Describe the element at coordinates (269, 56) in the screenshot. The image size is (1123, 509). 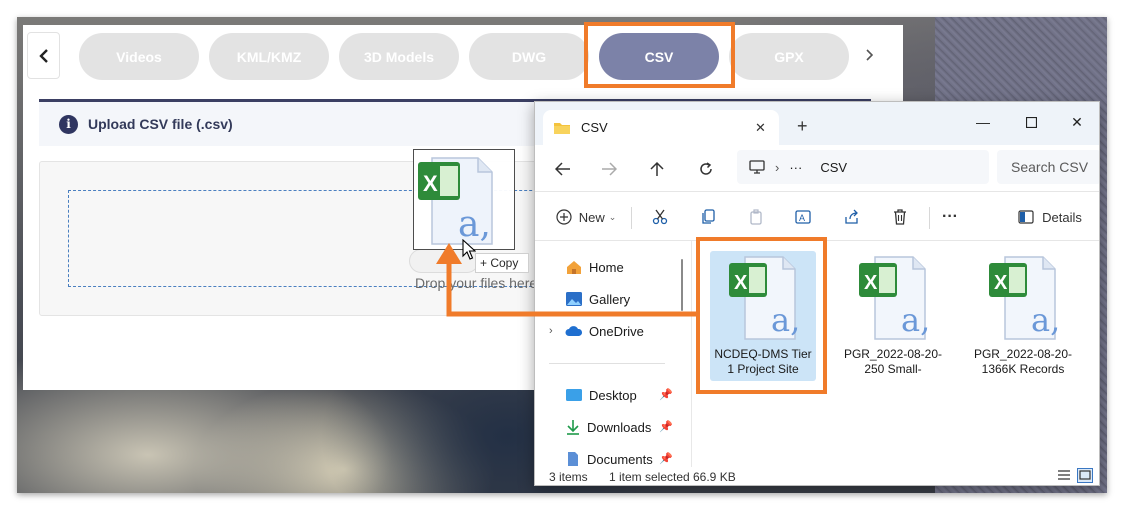
I see `tab-kml-kmz: KML/KMZ` at that location.